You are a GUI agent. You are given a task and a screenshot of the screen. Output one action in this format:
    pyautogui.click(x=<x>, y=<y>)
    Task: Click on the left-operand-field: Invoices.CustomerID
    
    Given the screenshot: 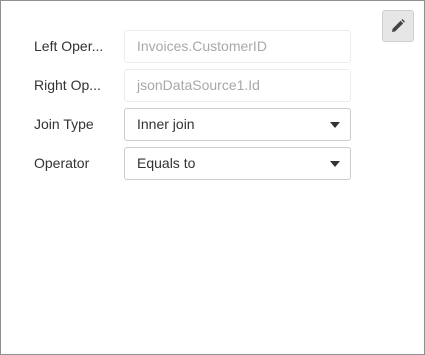 What is the action you would take?
    pyautogui.click(x=237, y=46)
    